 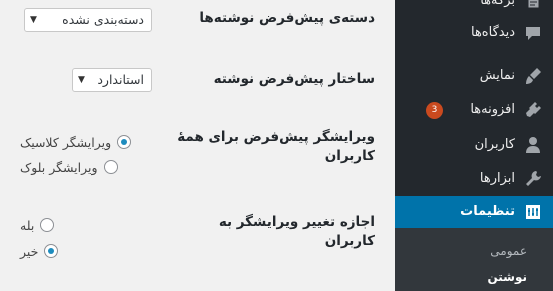 What do you see at coordinates (275, 147) in the screenshot?
I see `default-editor-label: ویرایشگر پیش‌فرض برای همهٔ کاربران` at bounding box center [275, 147].